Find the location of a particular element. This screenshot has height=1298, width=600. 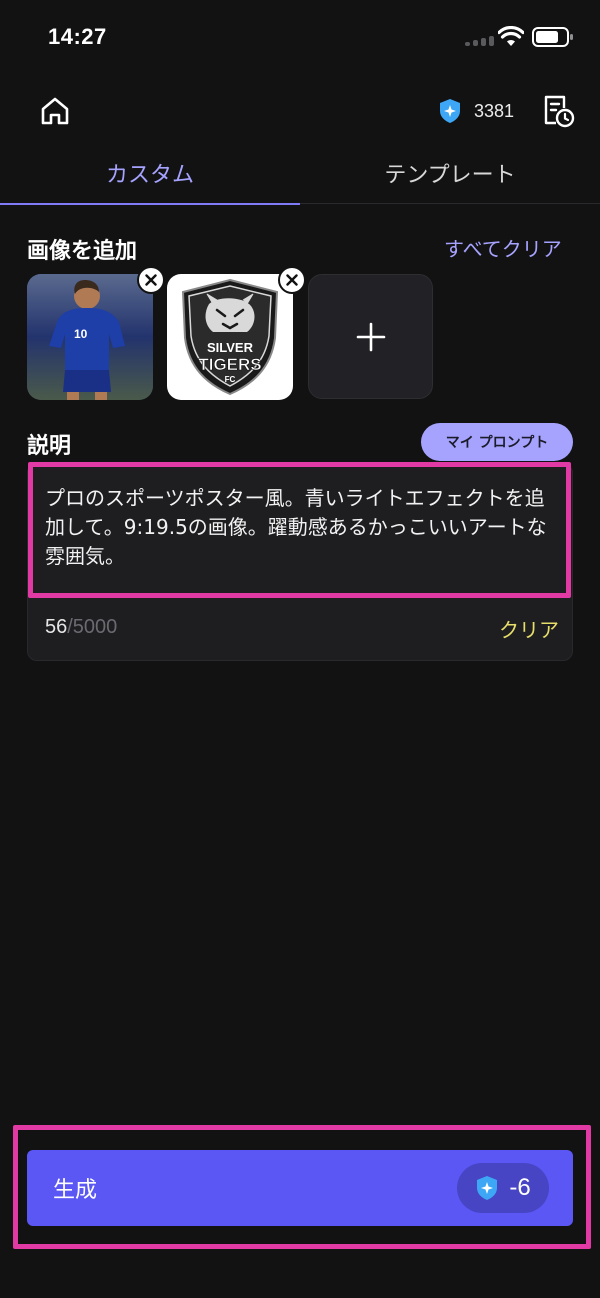

logo-text-tigers: TIGERS is located at coordinates (229, 364).